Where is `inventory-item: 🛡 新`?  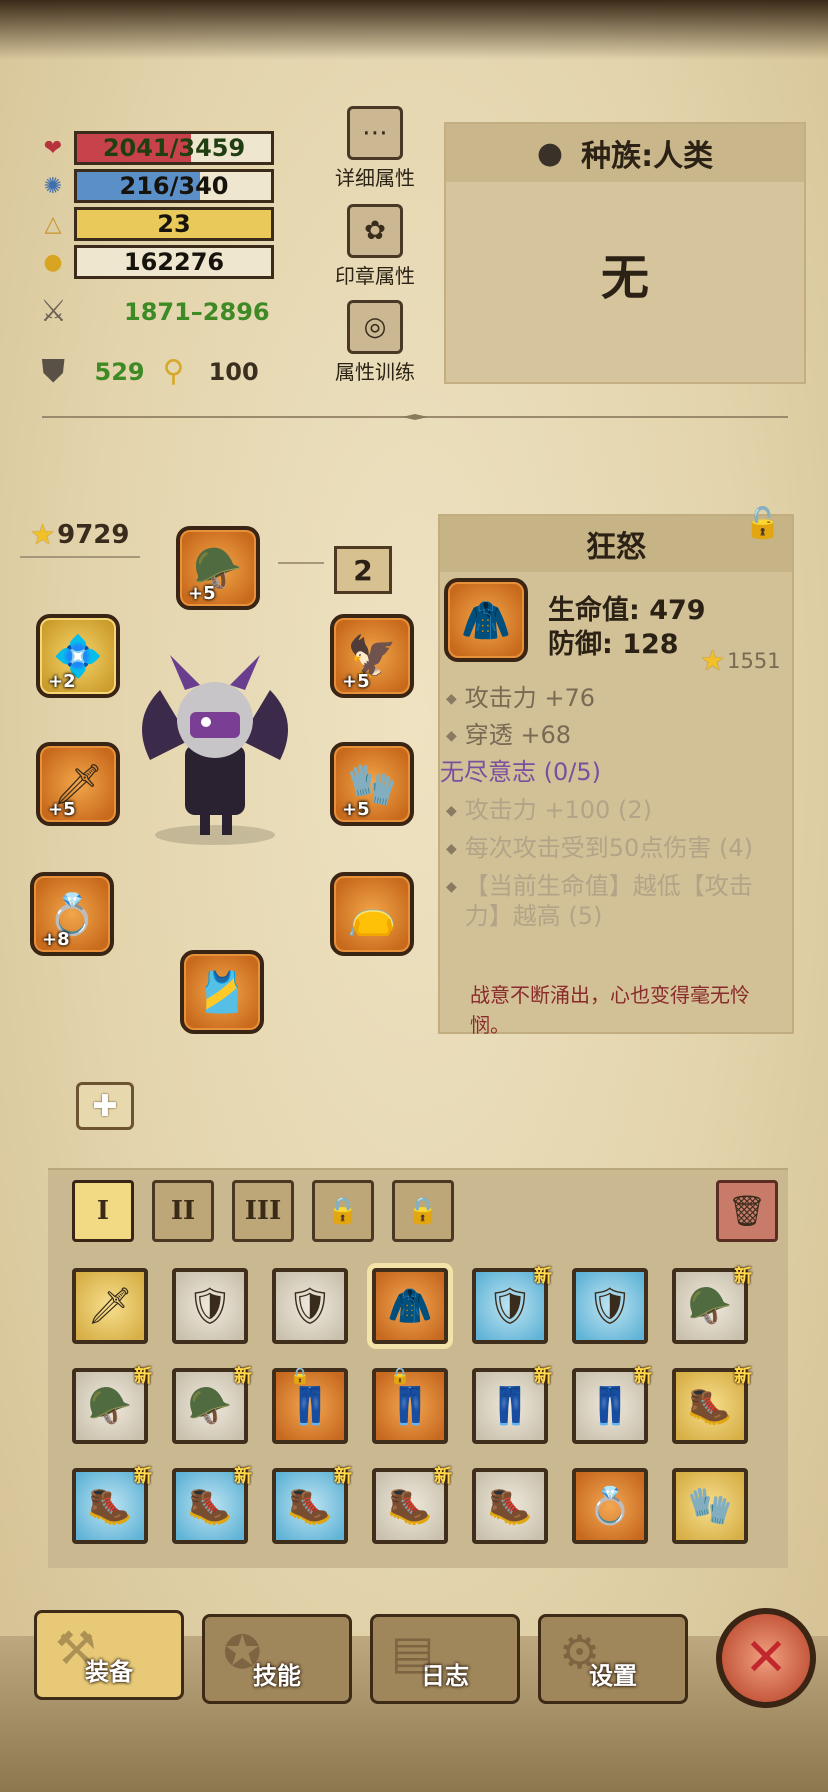 inventory-item: 🛡 新 is located at coordinates (512, 1305).